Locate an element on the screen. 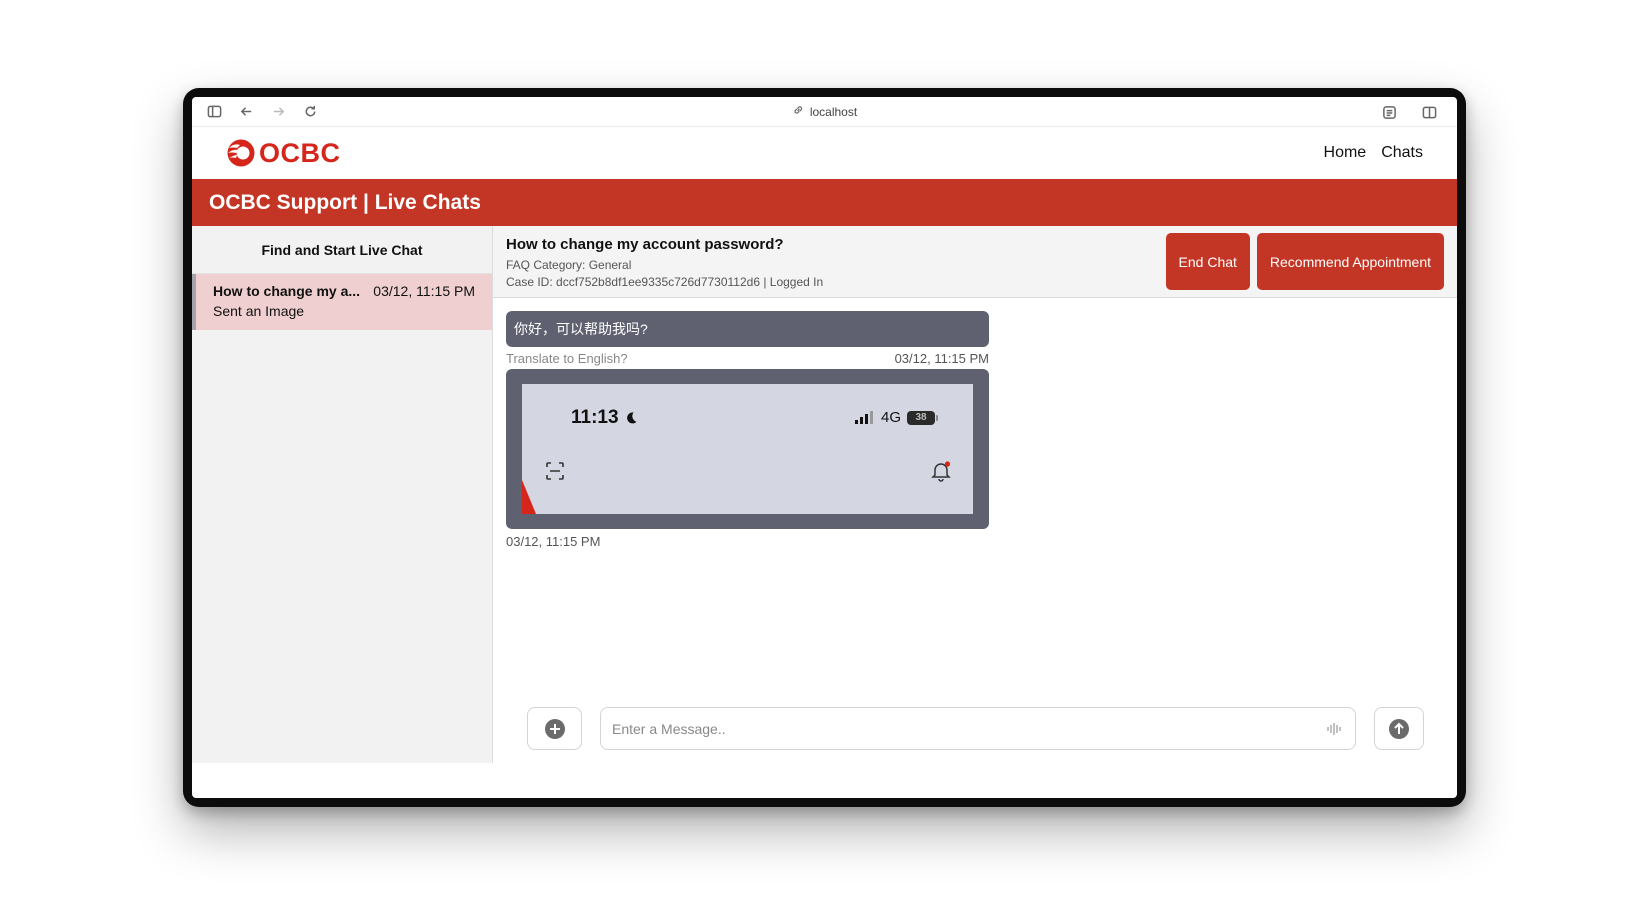 The image size is (1642, 923). translate-link: Translate to English? is located at coordinates (567, 358).